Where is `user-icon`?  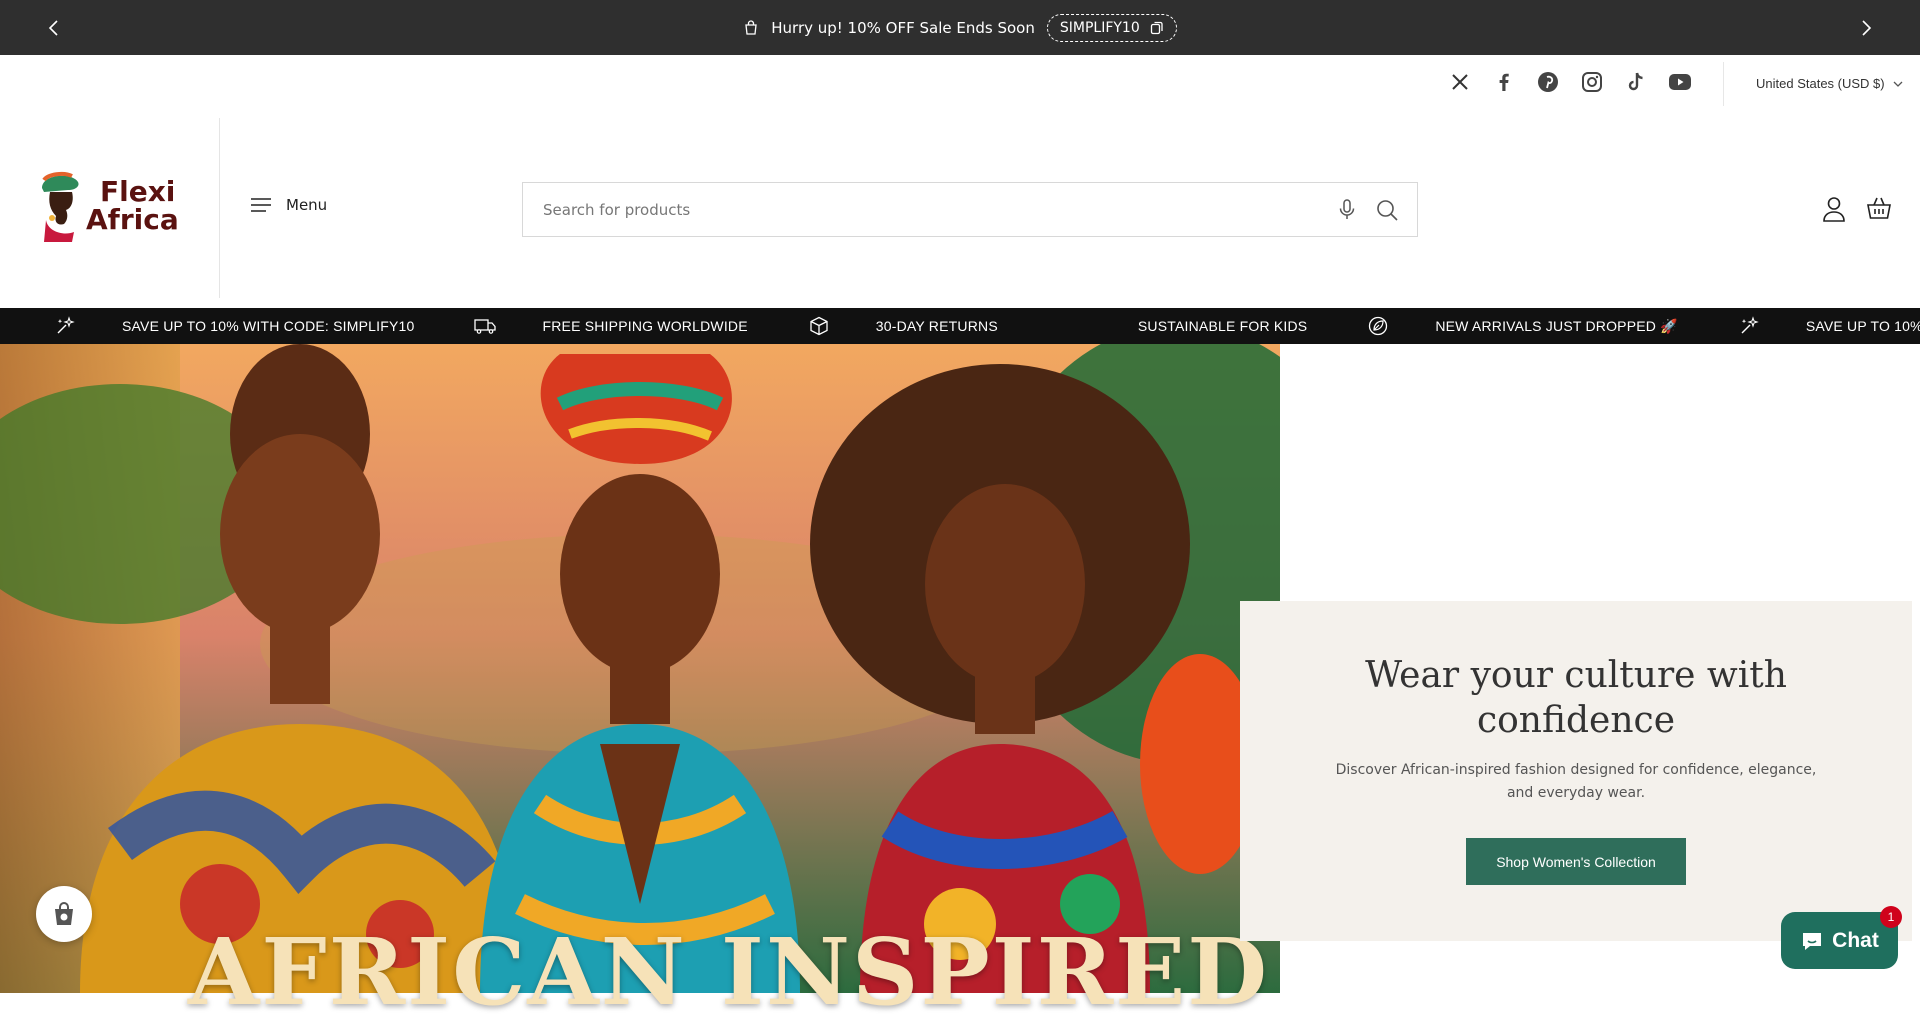 user-icon is located at coordinates (1834, 209).